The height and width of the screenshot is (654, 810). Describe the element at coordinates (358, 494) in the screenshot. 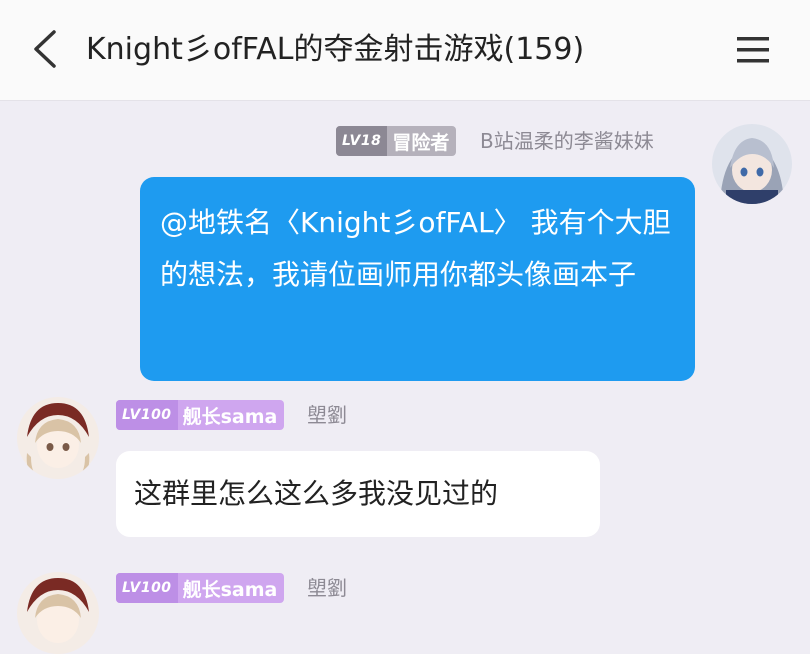

I see `message-bubble: 这群里怎么这么多我没见过的` at that location.